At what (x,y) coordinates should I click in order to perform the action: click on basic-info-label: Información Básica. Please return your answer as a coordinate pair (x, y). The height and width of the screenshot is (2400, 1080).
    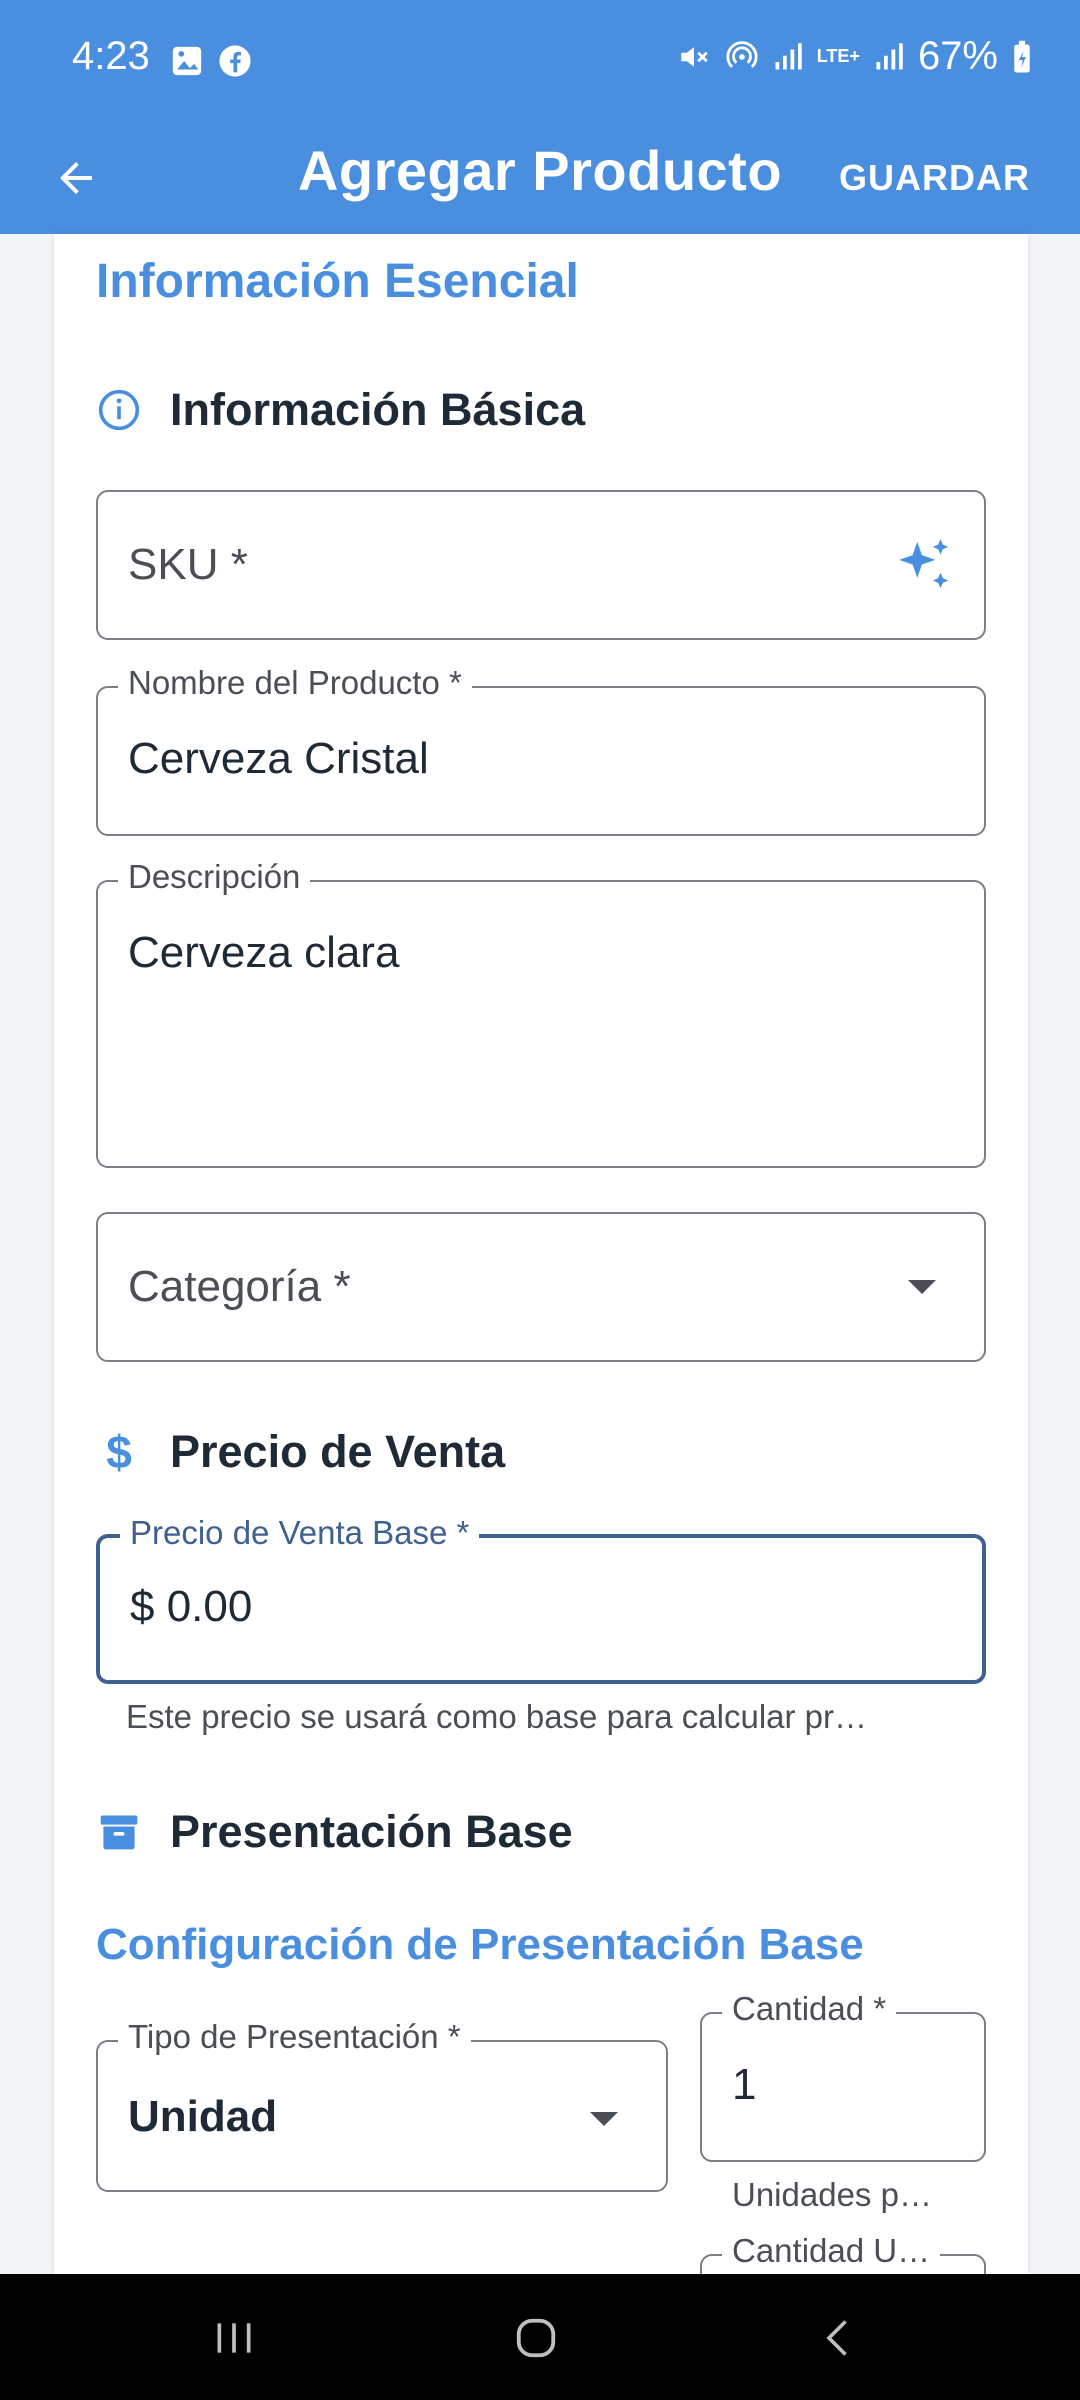
    Looking at the image, I should click on (378, 409).